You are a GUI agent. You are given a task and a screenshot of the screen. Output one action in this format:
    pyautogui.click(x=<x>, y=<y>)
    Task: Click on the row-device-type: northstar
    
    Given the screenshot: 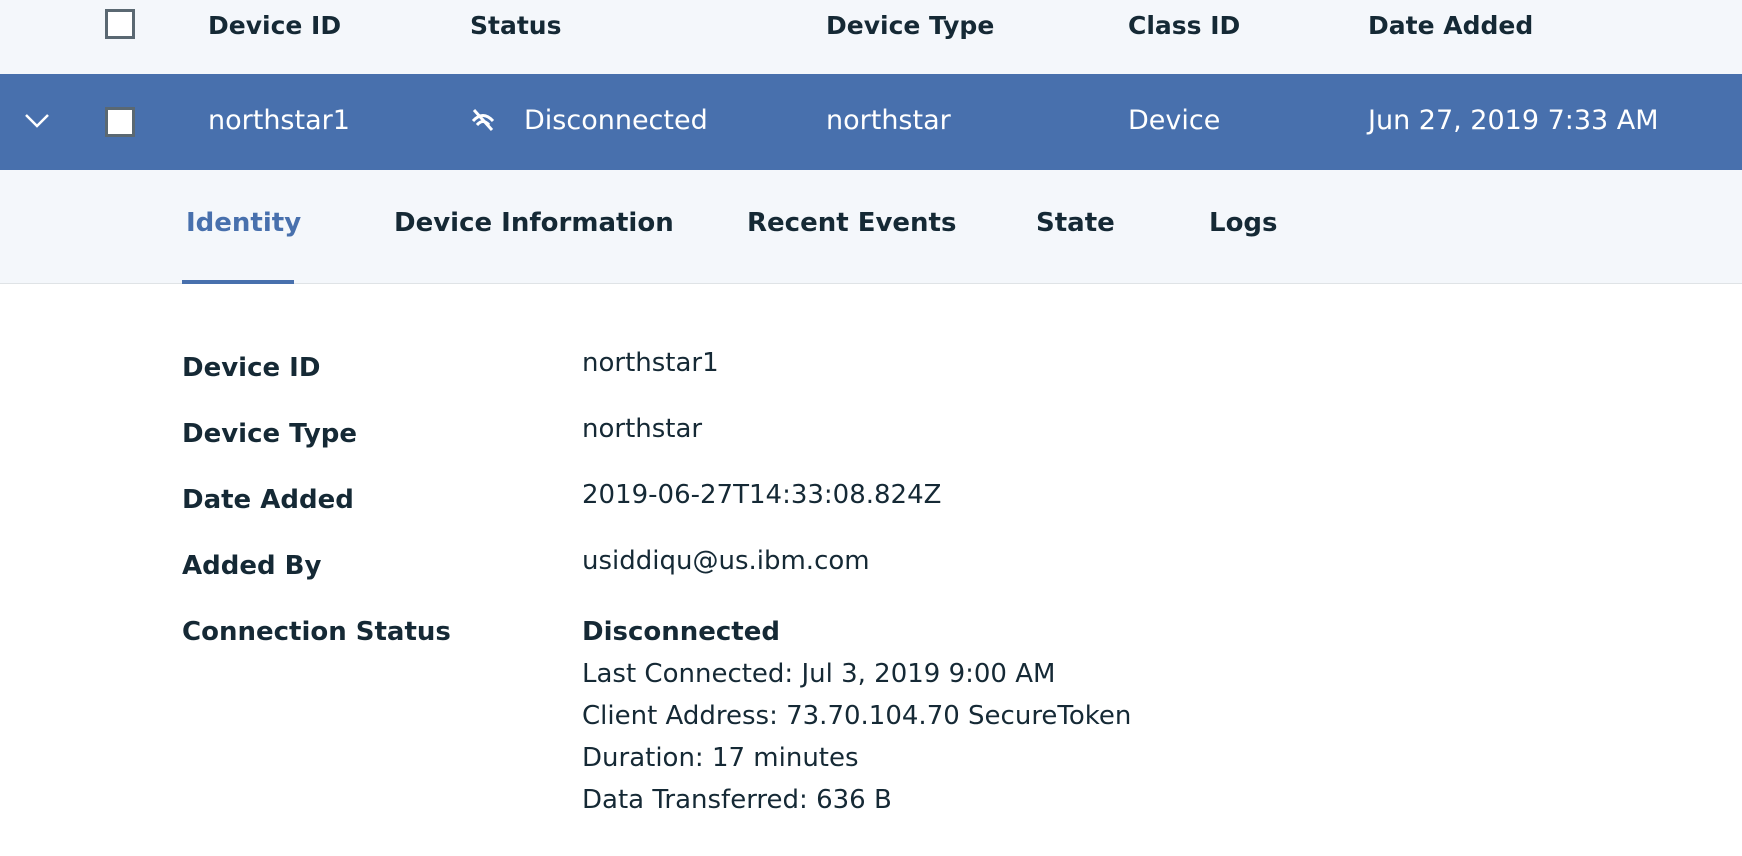 What is the action you would take?
    pyautogui.click(x=888, y=120)
    